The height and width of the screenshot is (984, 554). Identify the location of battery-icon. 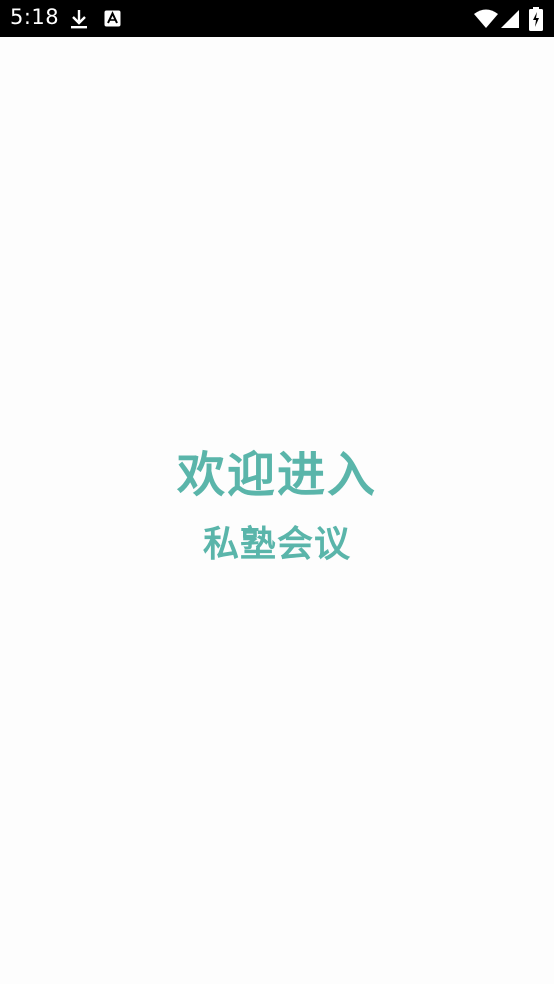
(536, 19).